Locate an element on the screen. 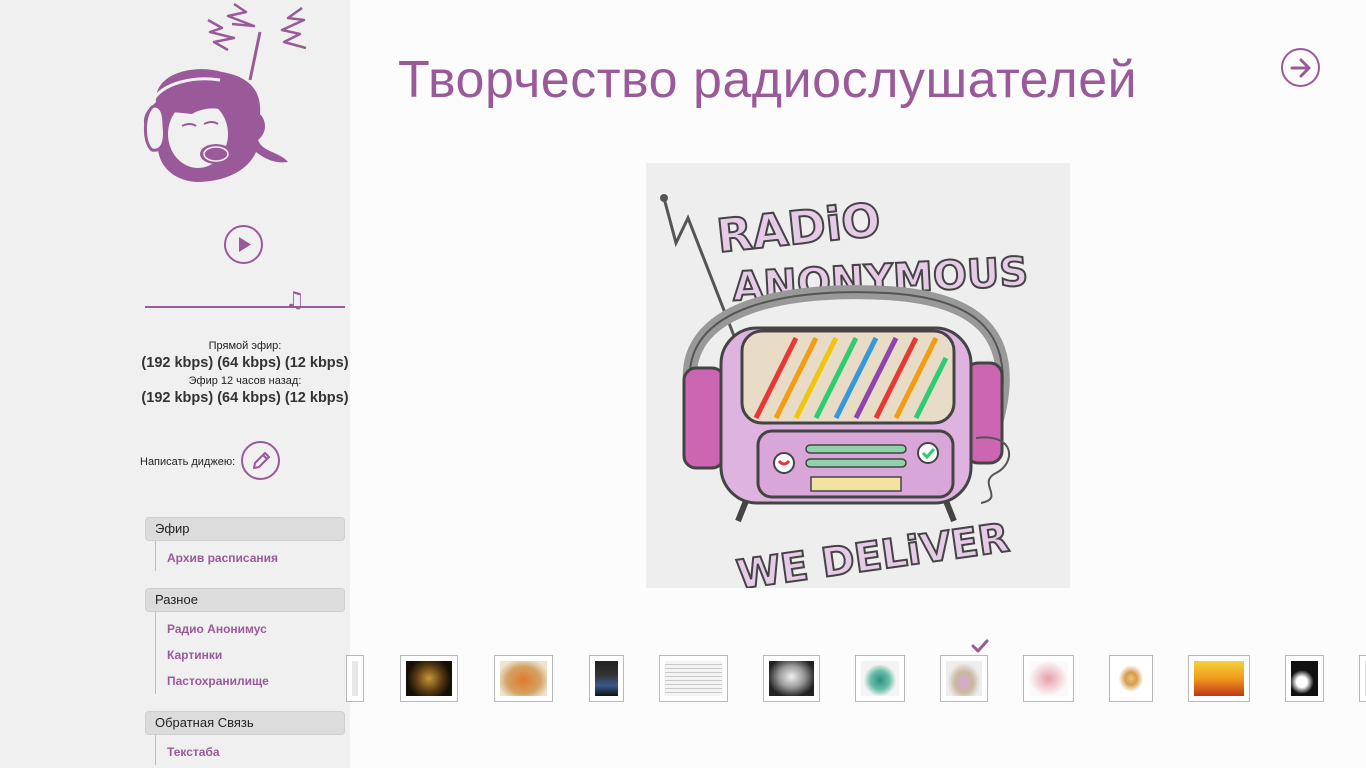 The height and width of the screenshot is (768, 1366). live-stream-label: Прямой эфир: is located at coordinates (245, 346).